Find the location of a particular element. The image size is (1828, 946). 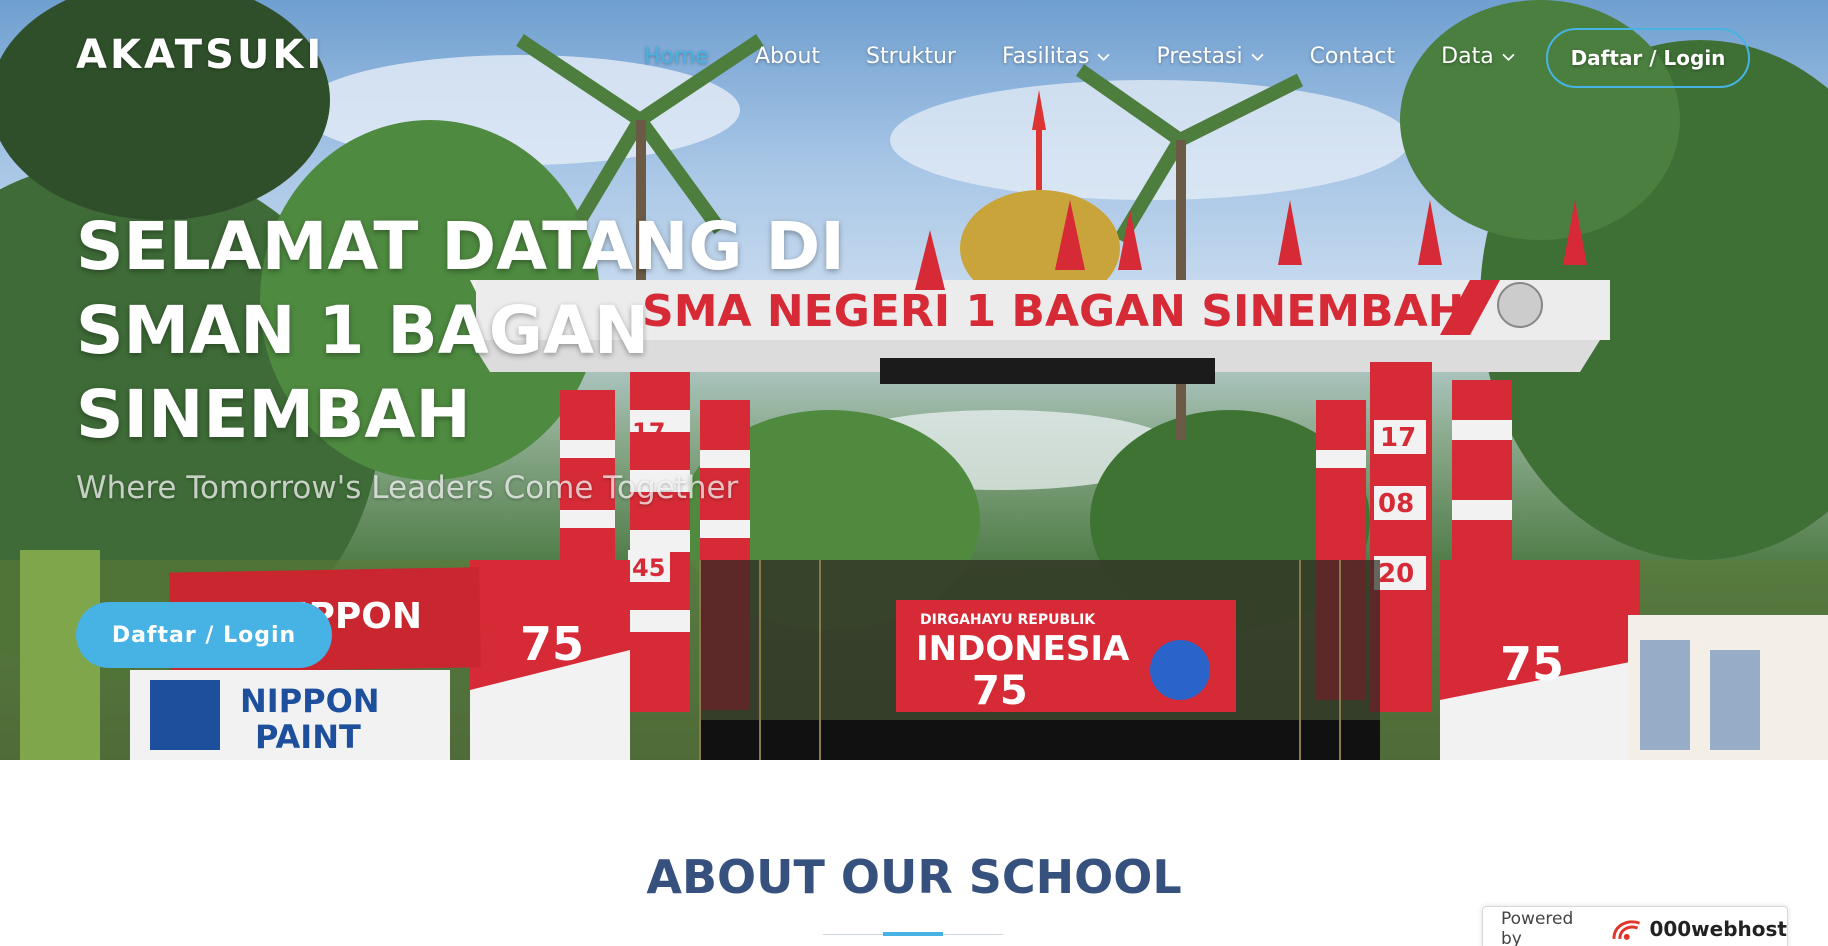

hero-title: SELAMAT DATANG DI SMAN 1 BAGAN SINEMBAH is located at coordinates (476, 331).